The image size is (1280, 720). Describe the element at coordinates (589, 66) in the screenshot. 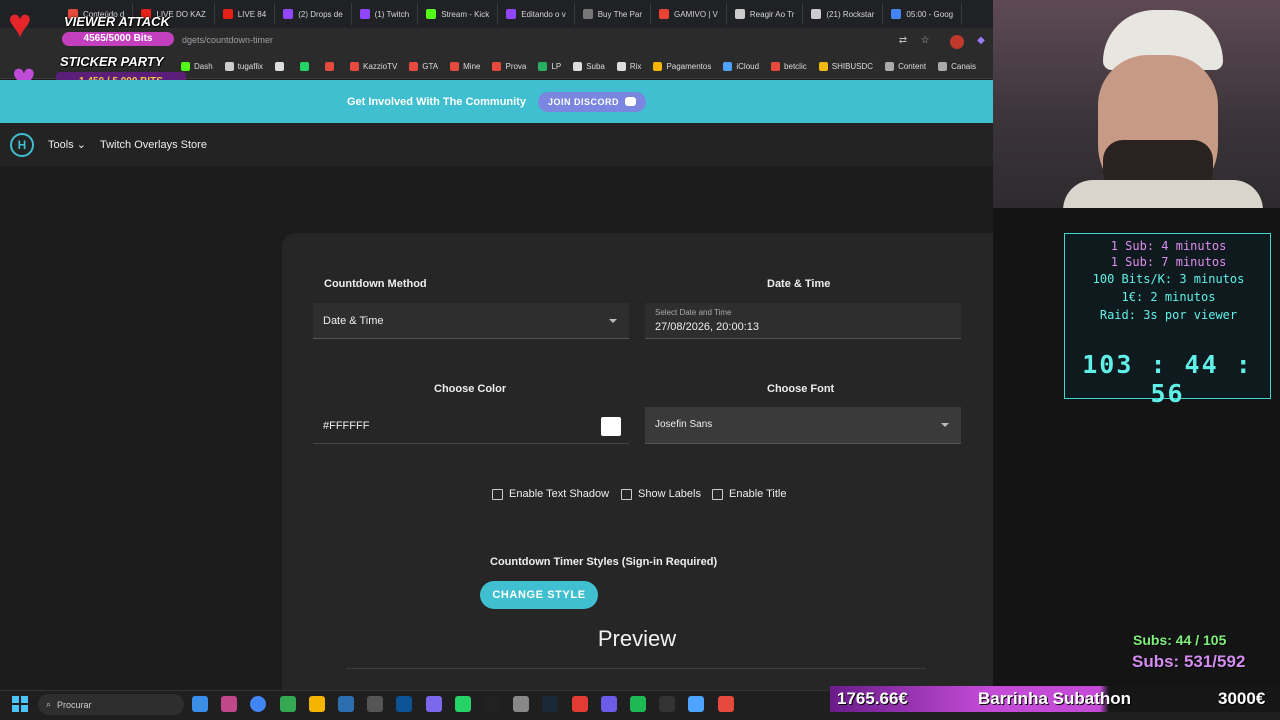

I see `bookmark-item: Suba` at that location.